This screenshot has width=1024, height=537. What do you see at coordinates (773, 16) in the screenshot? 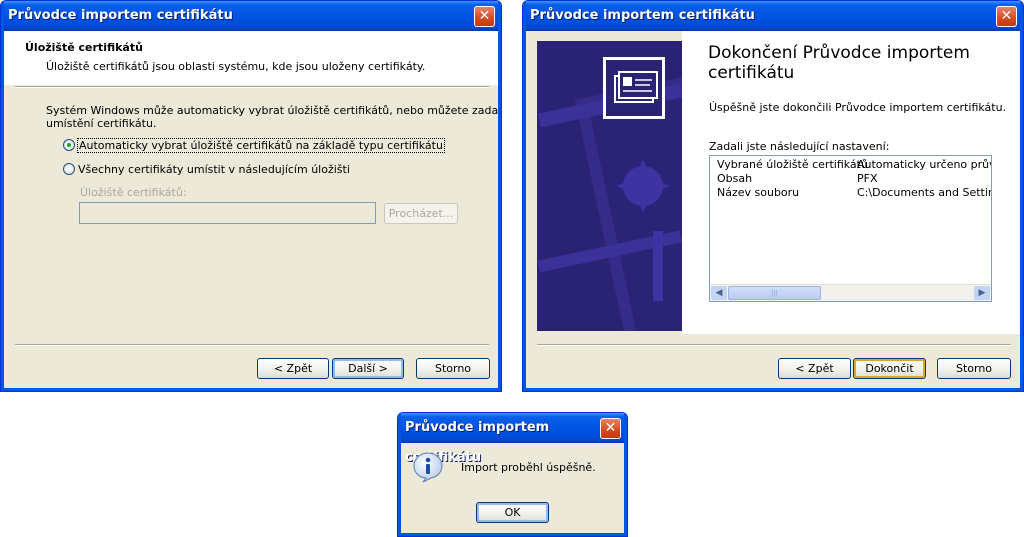
I see `dialog2-titlebar: Průvodce importem certifikátu ✕` at bounding box center [773, 16].